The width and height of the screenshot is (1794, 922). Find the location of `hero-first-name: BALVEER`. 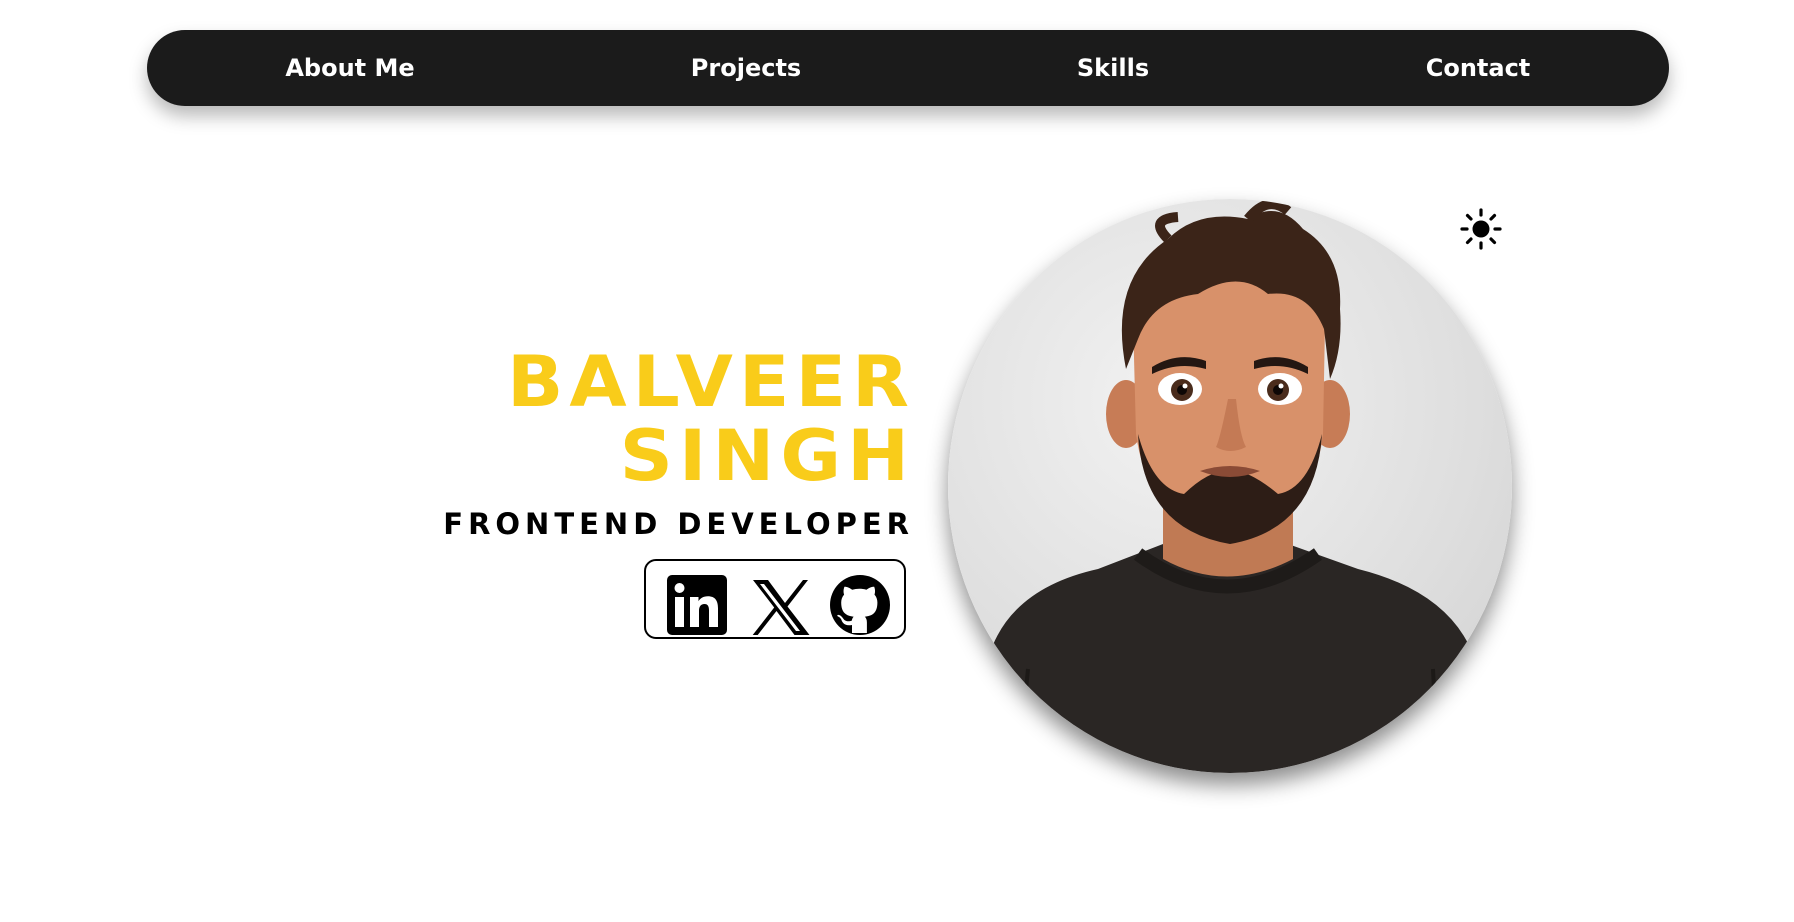

hero-first-name: BALVEER is located at coordinates (711, 382).